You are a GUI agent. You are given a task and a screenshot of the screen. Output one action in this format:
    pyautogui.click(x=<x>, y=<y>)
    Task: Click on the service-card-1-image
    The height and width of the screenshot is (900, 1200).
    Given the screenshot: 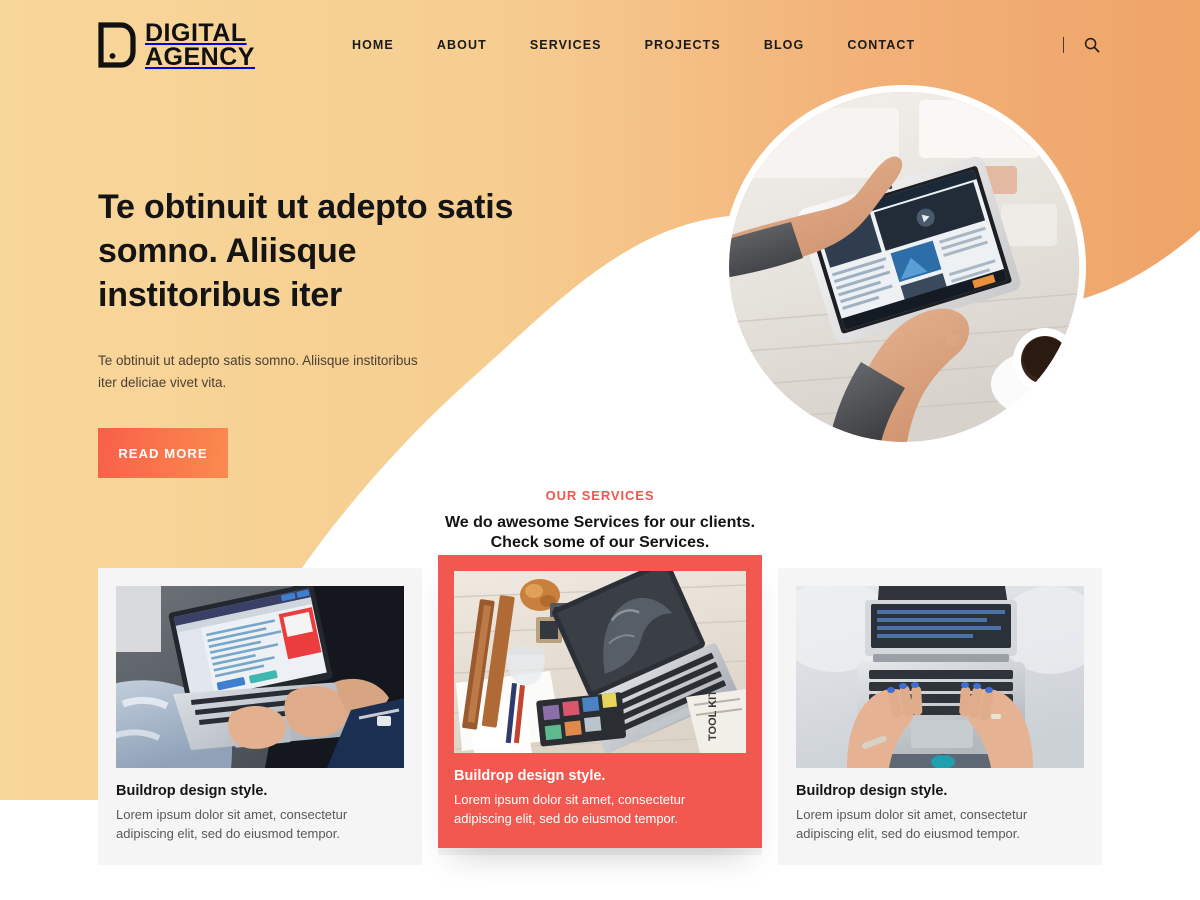 What is the action you would take?
    pyautogui.click(x=260, y=677)
    